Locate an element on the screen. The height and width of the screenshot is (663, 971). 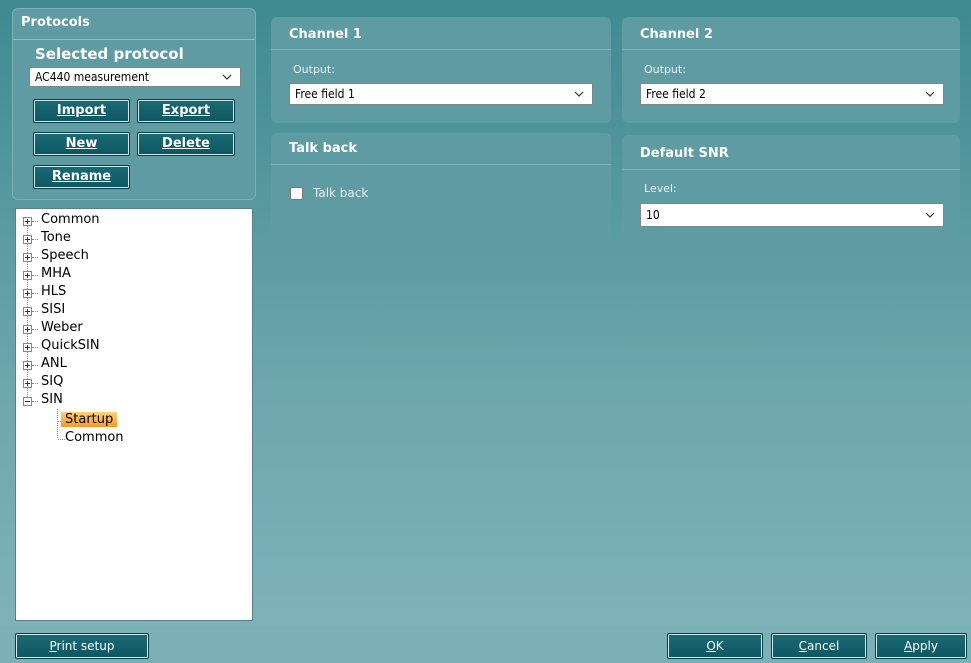
tree-node-label: Weber is located at coordinates (62, 327).